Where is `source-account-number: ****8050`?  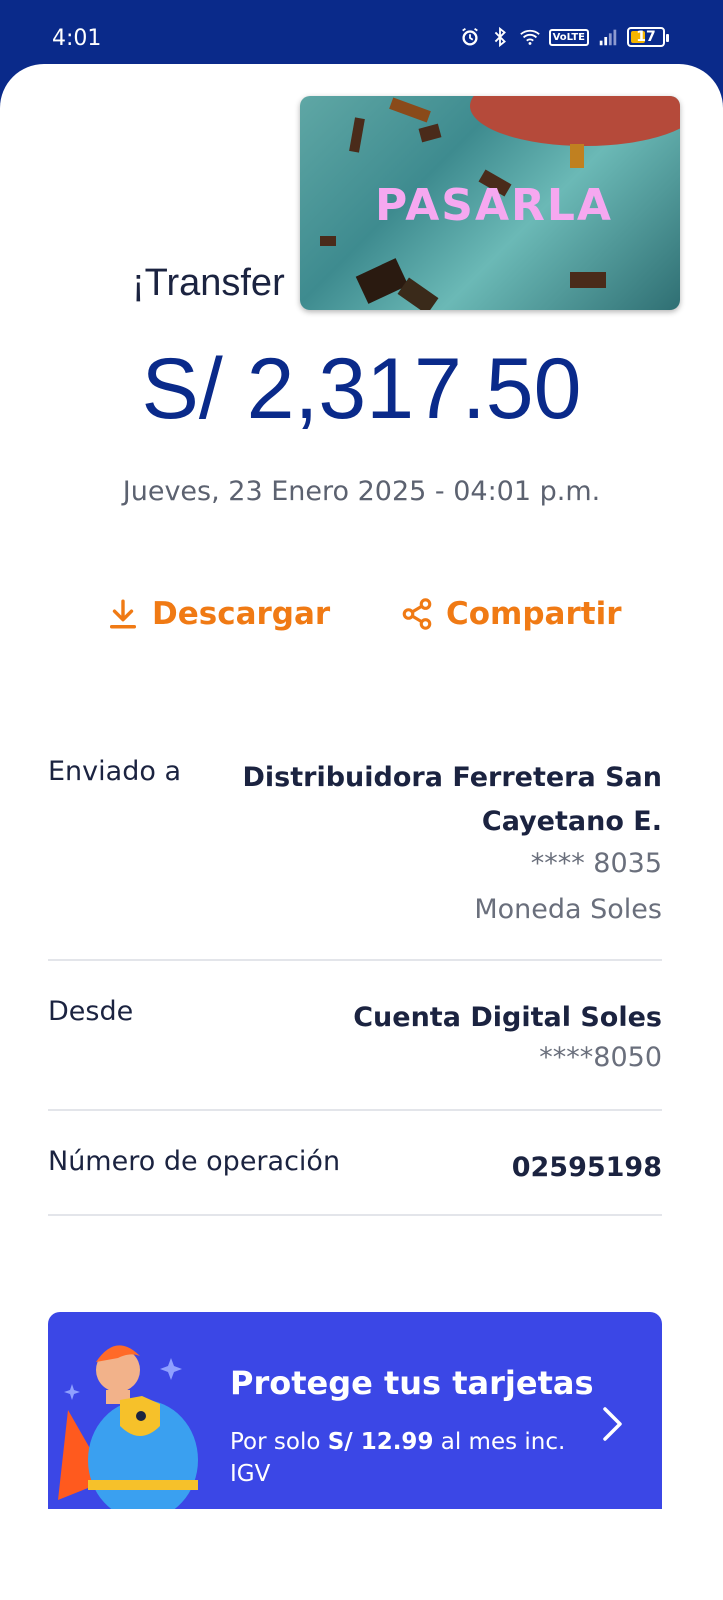 source-account-number: ****8050 is located at coordinates (600, 1057).